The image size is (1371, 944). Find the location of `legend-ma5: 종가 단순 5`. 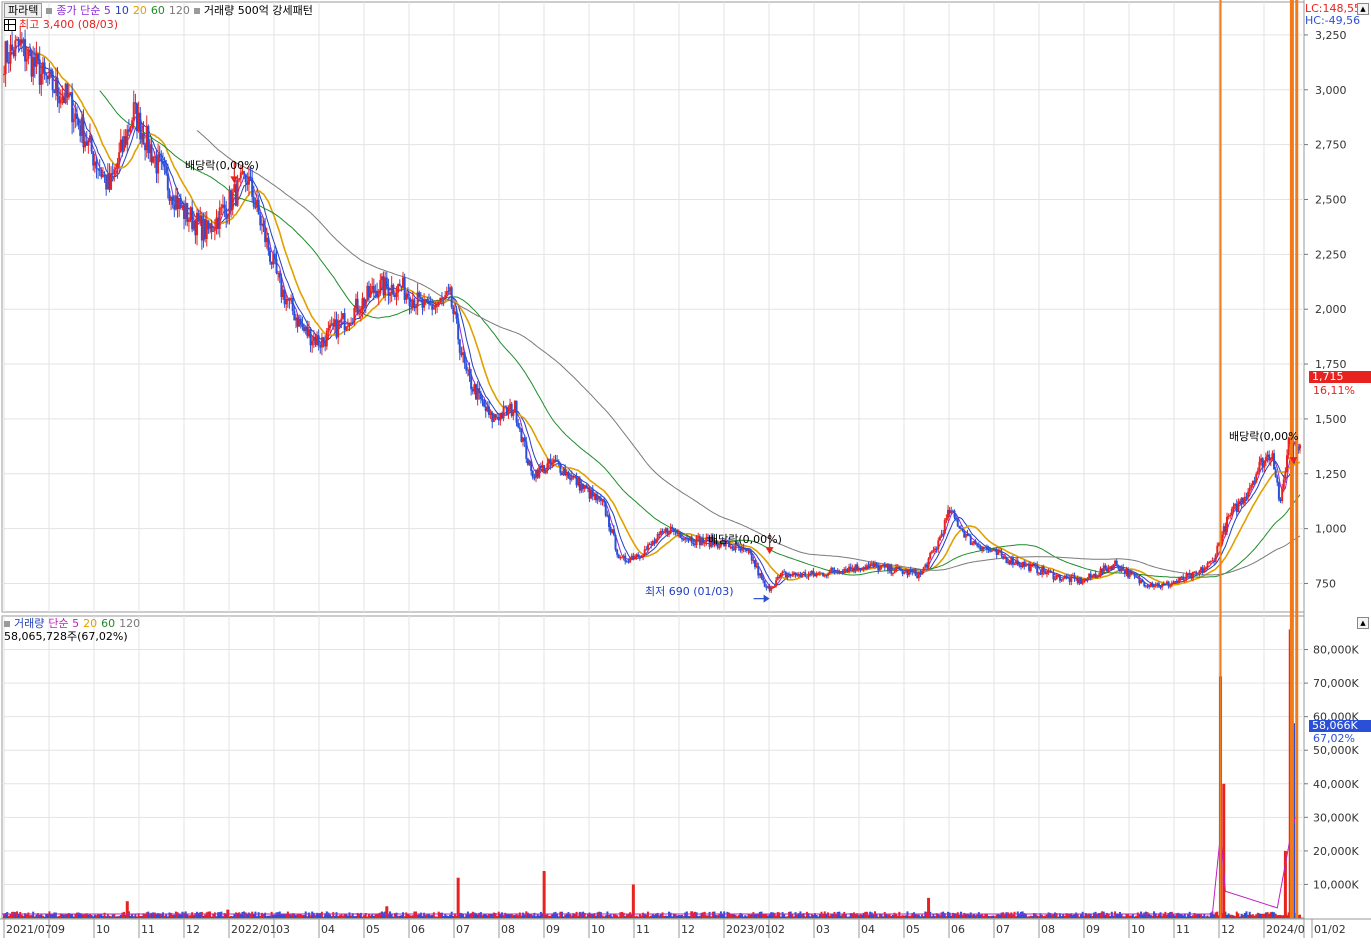

legend-ma5: 종가 단순 5 is located at coordinates (83, 10).